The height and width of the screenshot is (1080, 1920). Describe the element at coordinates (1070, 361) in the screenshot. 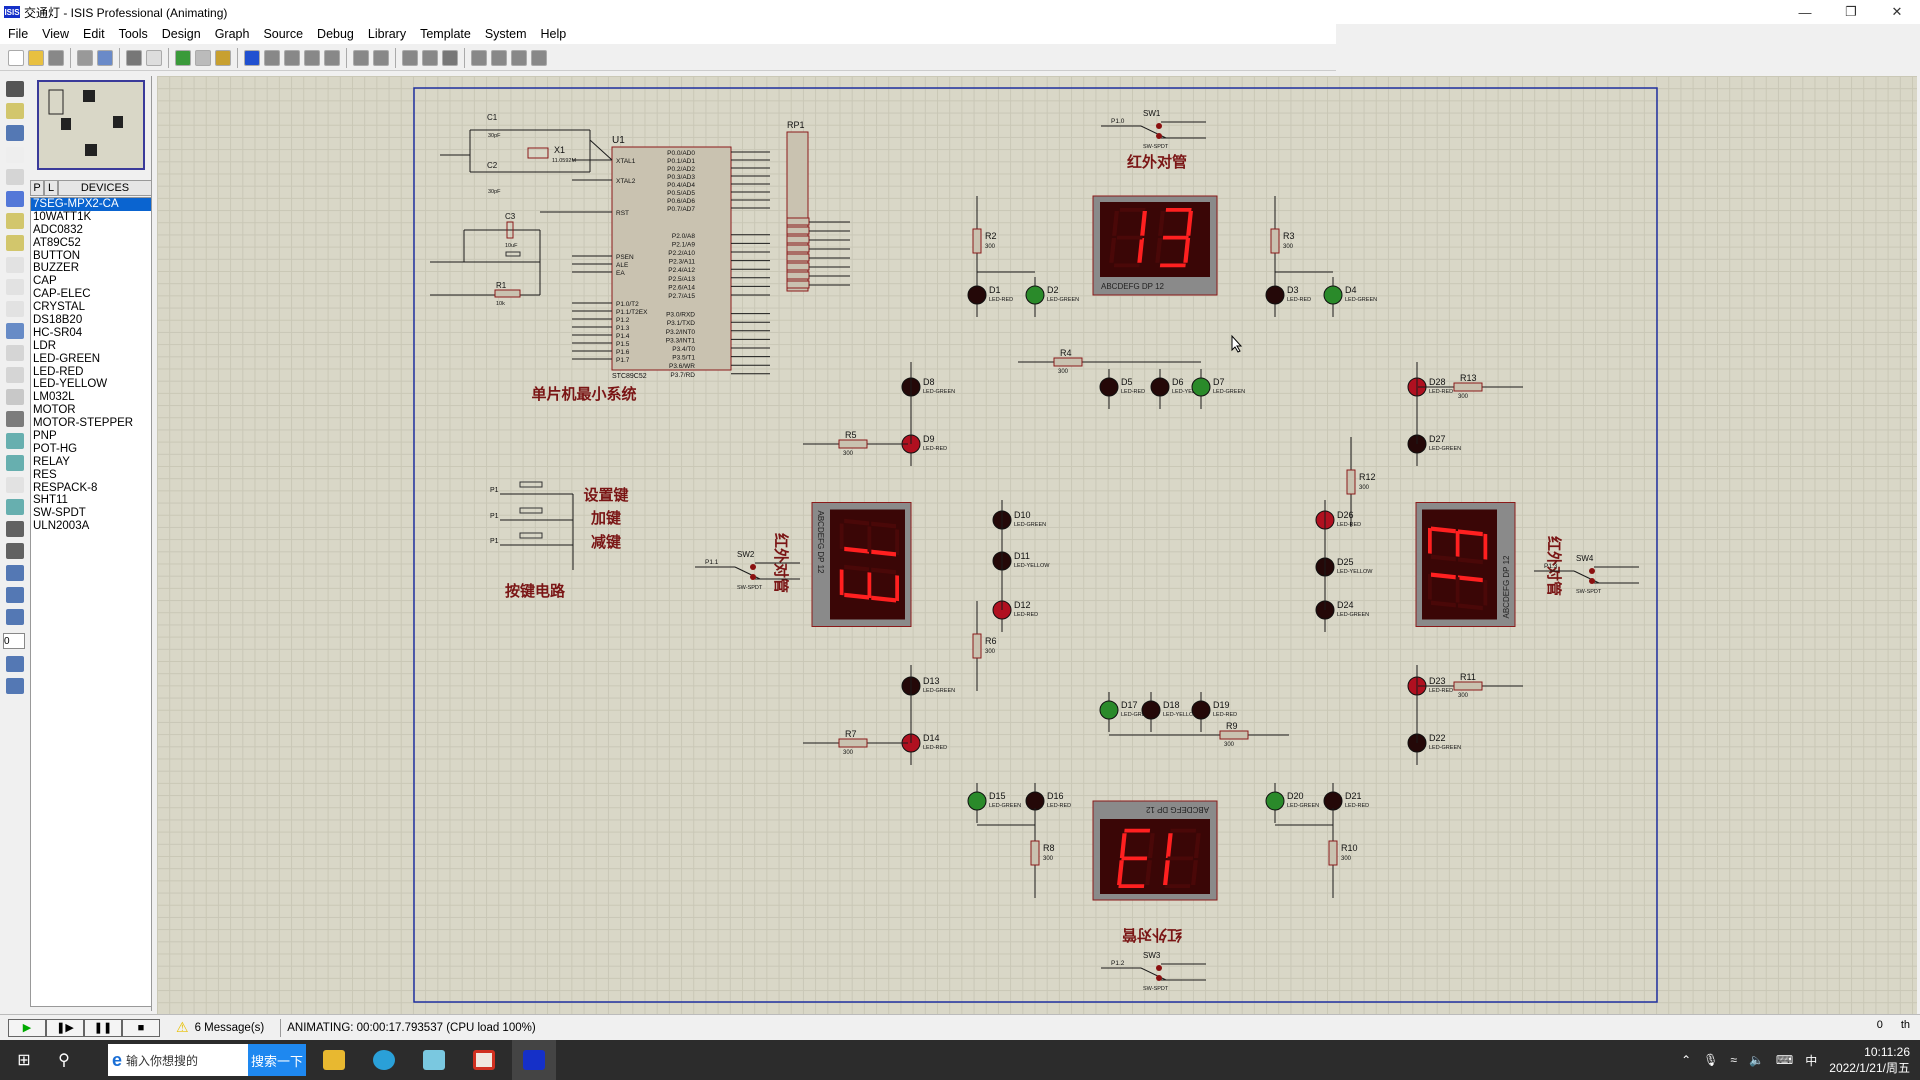

I see `resistor-r4: R4 300` at that location.